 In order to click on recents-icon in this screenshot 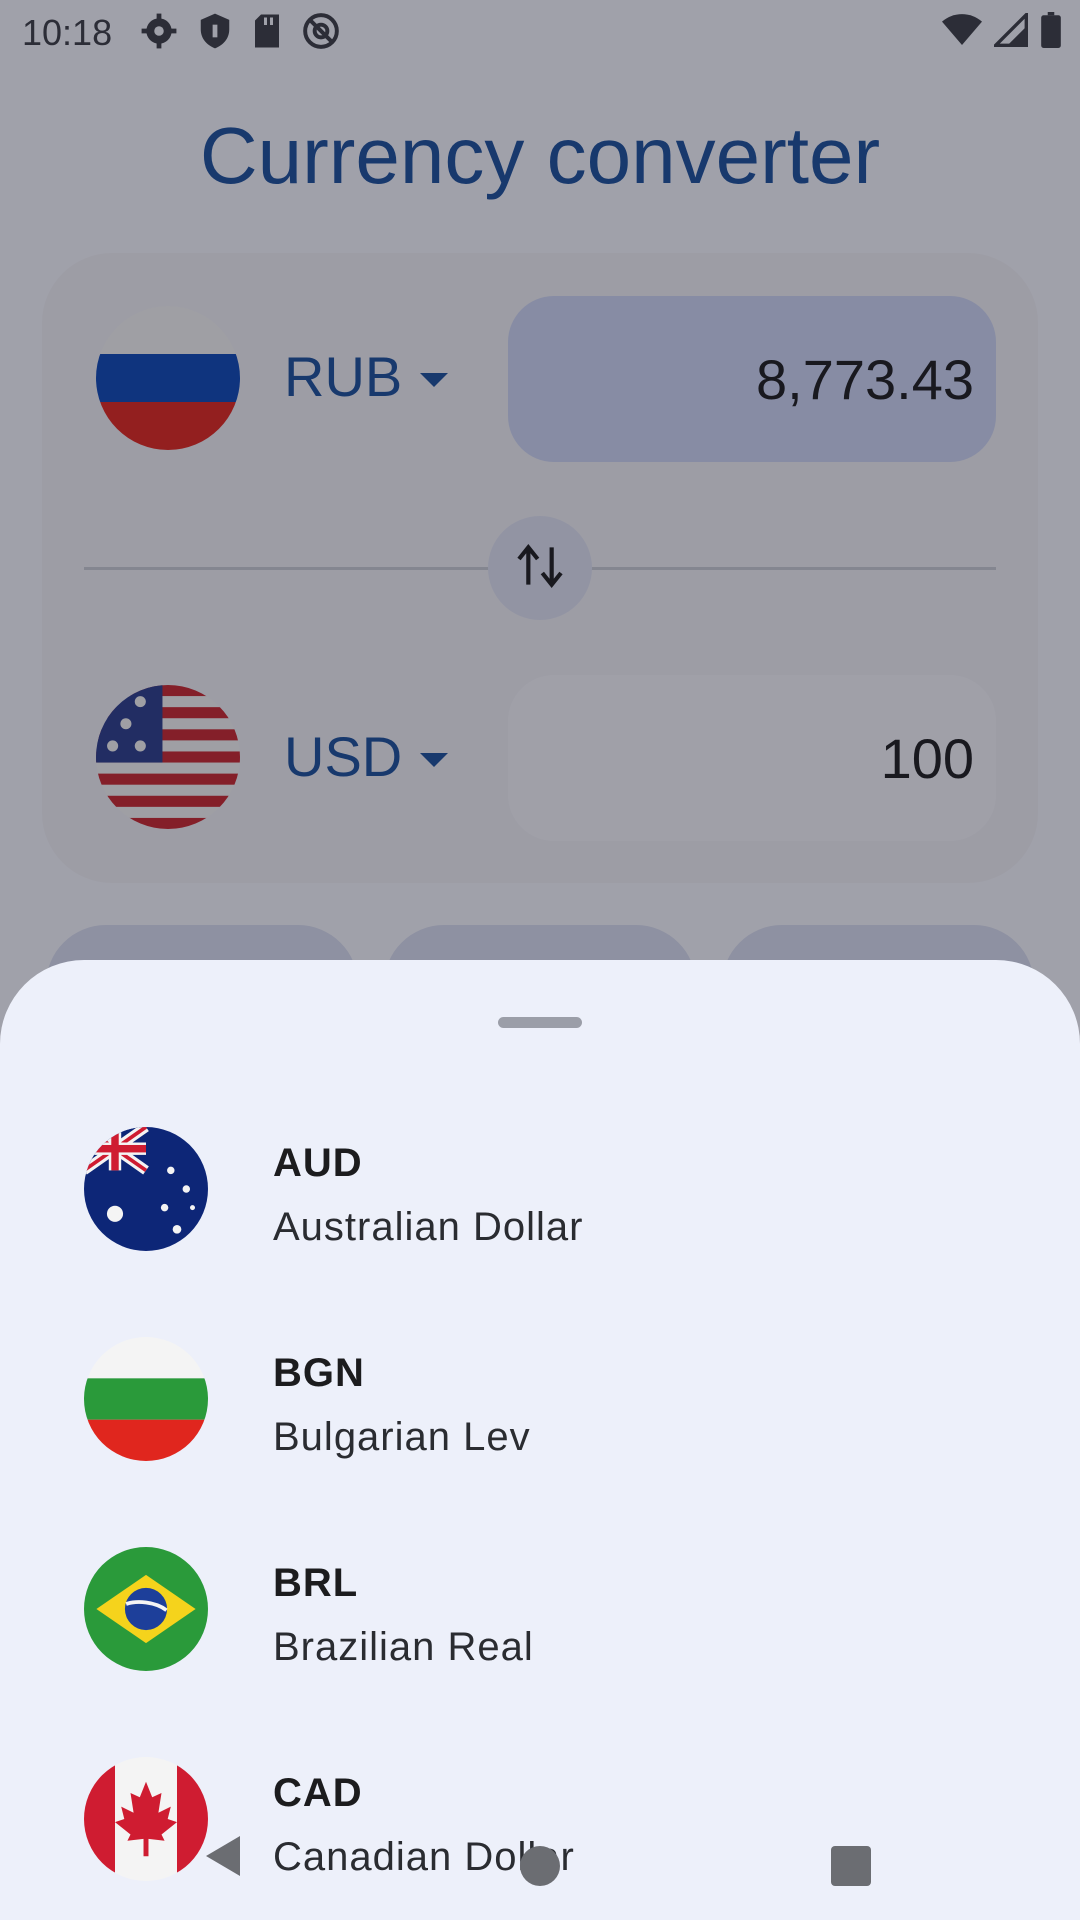, I will do `click(851, 1866)`.